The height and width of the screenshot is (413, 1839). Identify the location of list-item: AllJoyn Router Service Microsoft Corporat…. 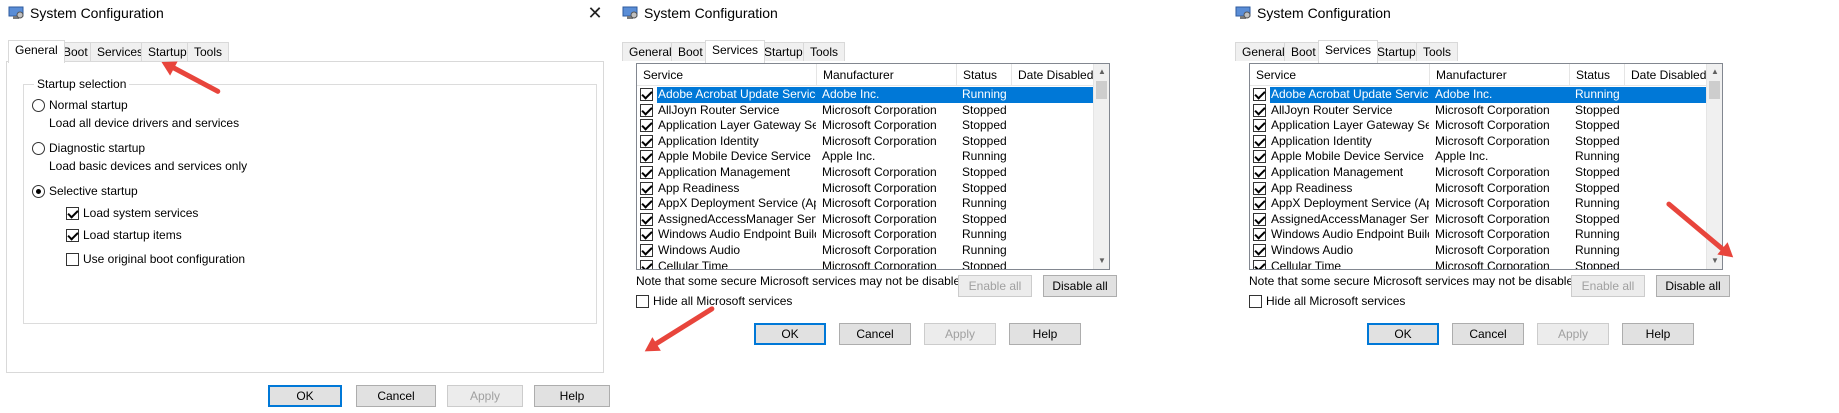
(1478, 111).